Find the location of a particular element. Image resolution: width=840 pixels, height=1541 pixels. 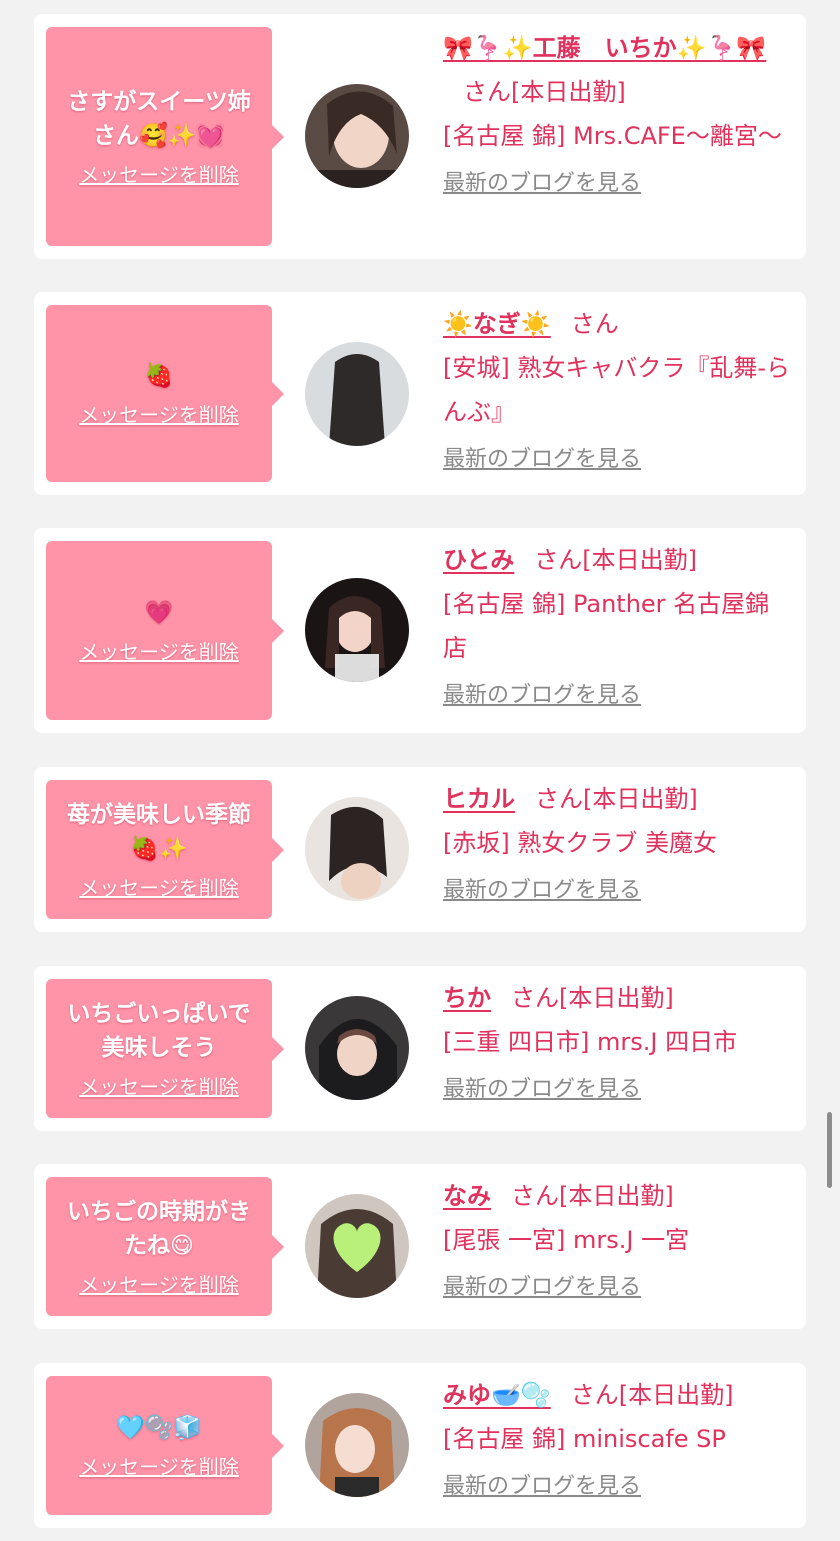

cast-name-link: 🎀🦩✨工藤 いちか✨🦩🎀 is located at coordinates (604, 48).